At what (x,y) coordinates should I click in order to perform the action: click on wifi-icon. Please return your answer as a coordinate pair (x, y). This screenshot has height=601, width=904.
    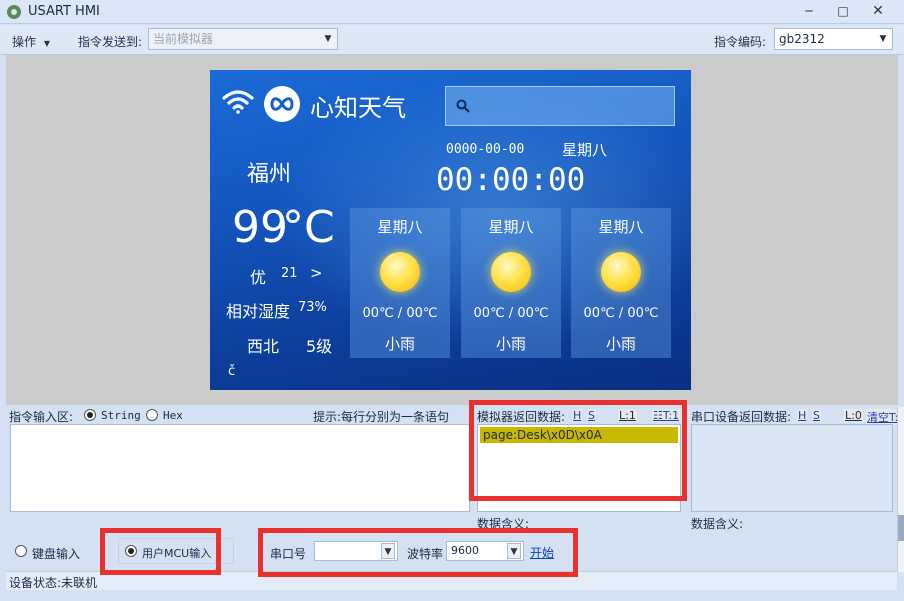
    Looking at the image, I should click on (238, 102).